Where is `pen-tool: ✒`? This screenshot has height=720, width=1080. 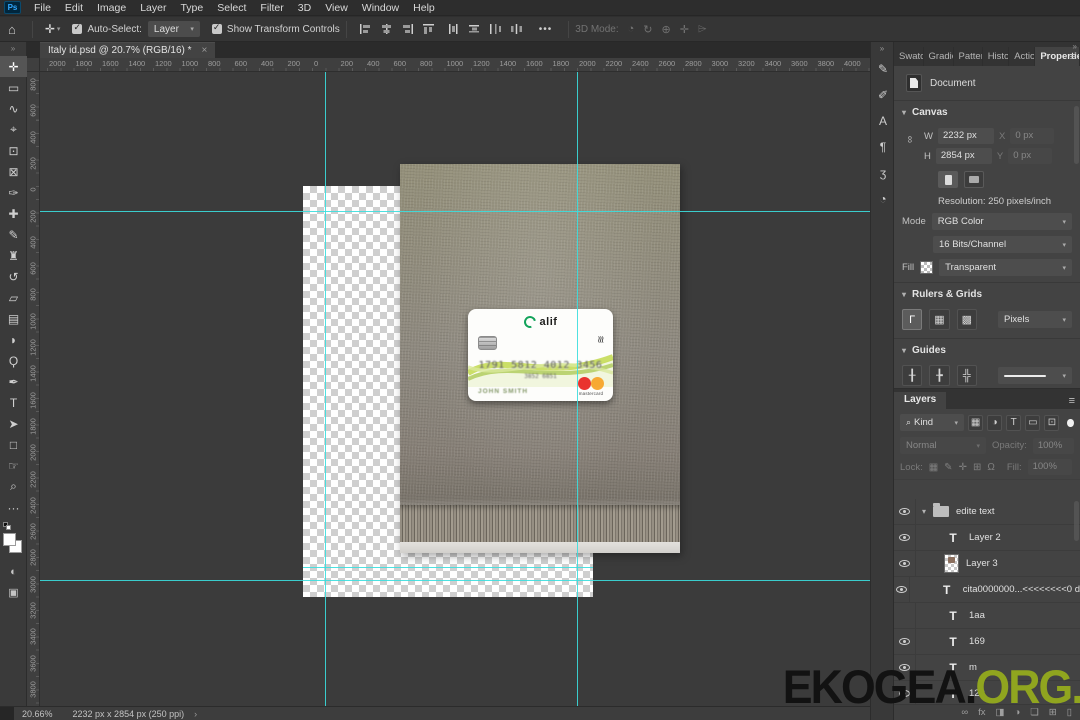
pen-tool: ✒ is located at coordinates (13, 381).